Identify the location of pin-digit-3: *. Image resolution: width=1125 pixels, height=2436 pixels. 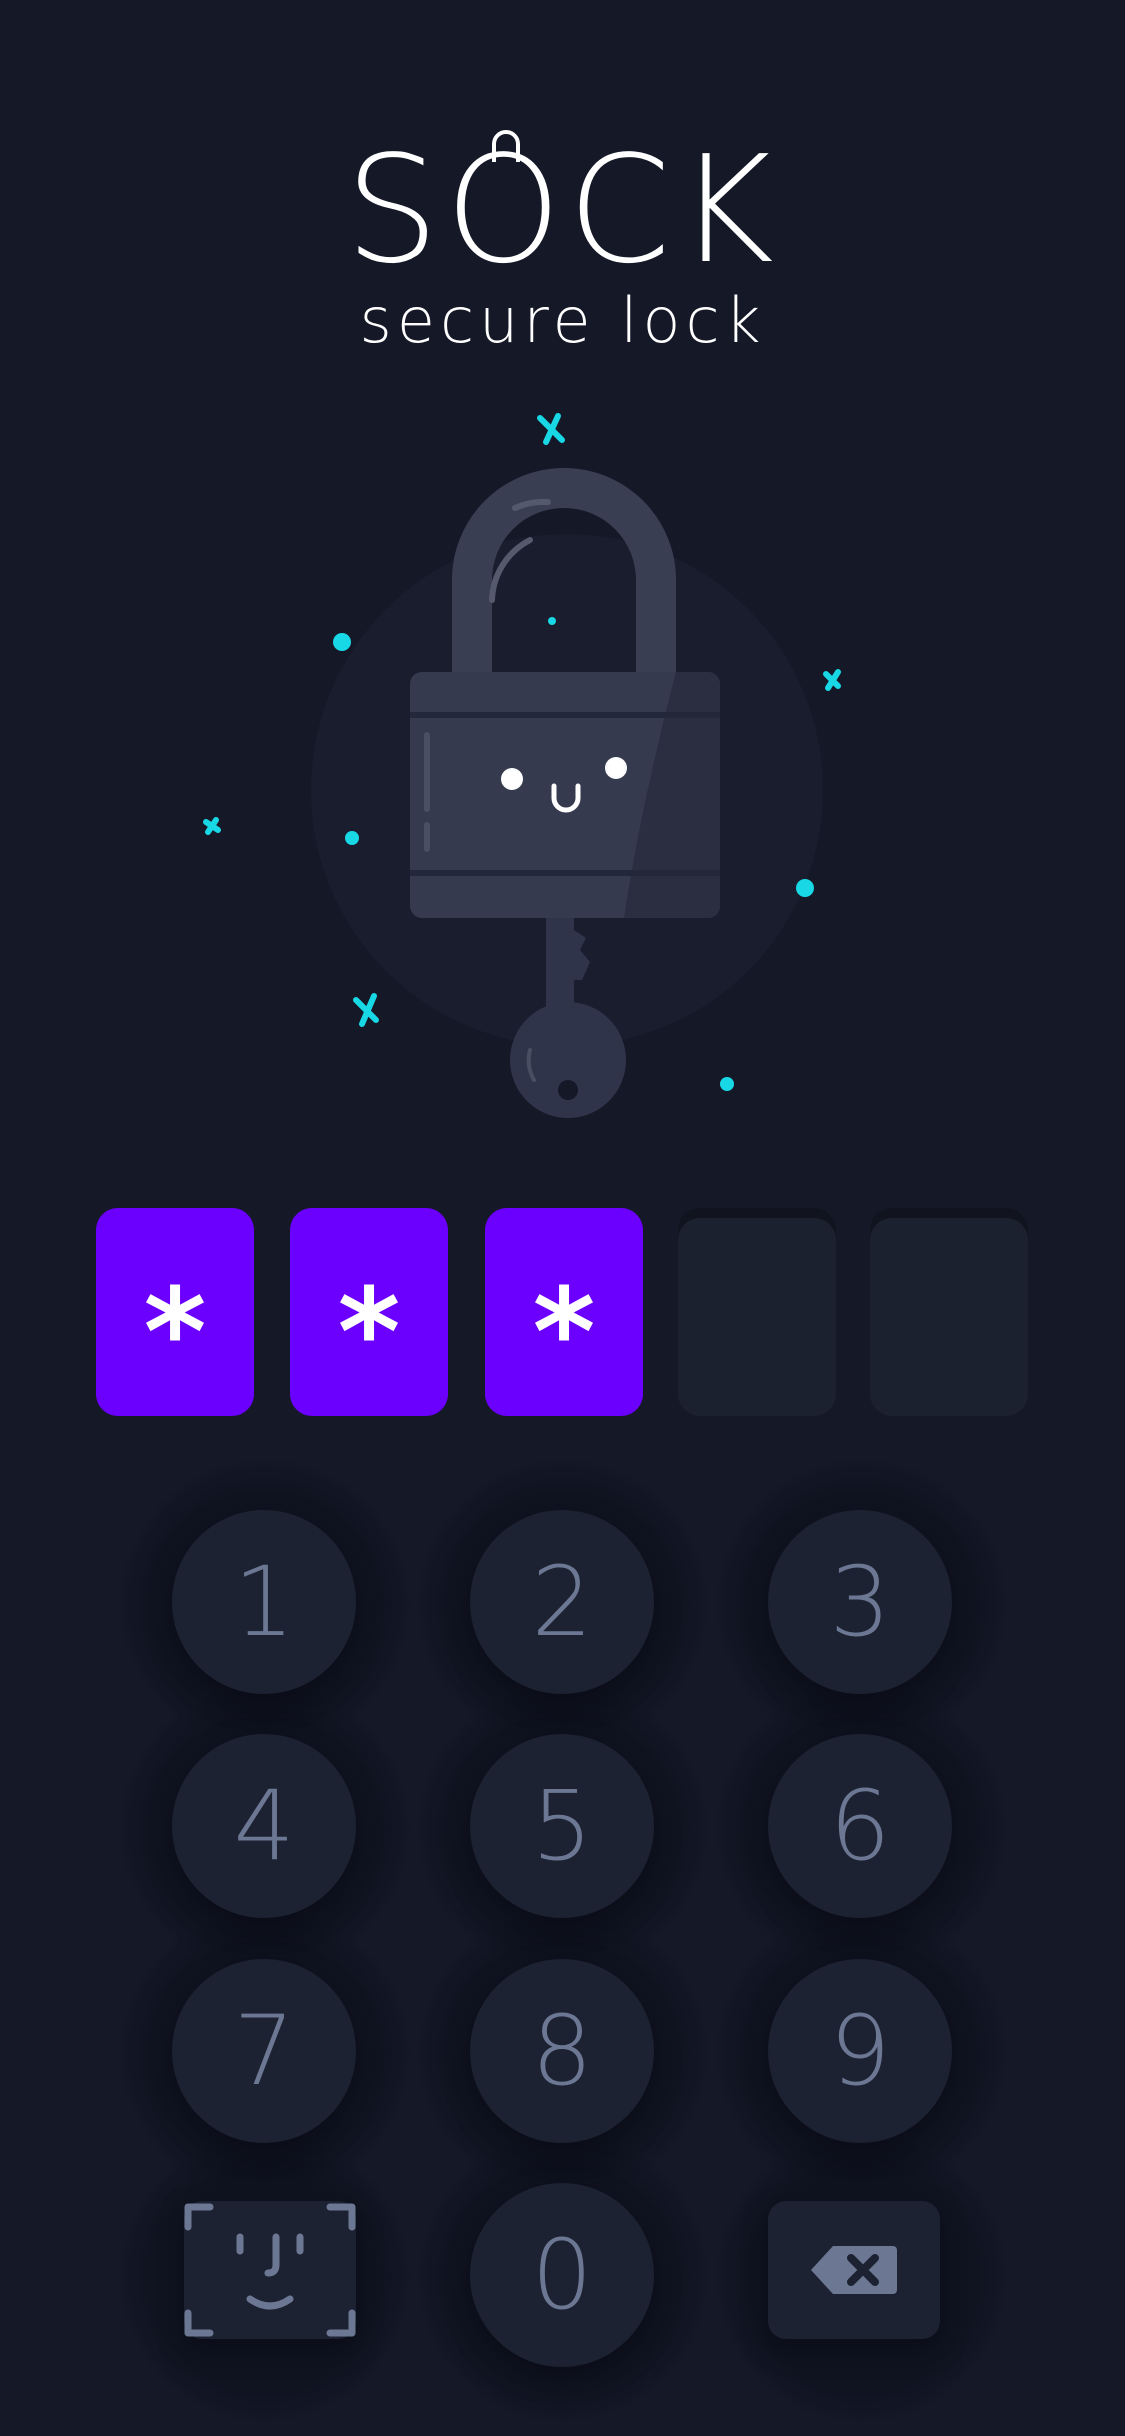
(564, 1312).